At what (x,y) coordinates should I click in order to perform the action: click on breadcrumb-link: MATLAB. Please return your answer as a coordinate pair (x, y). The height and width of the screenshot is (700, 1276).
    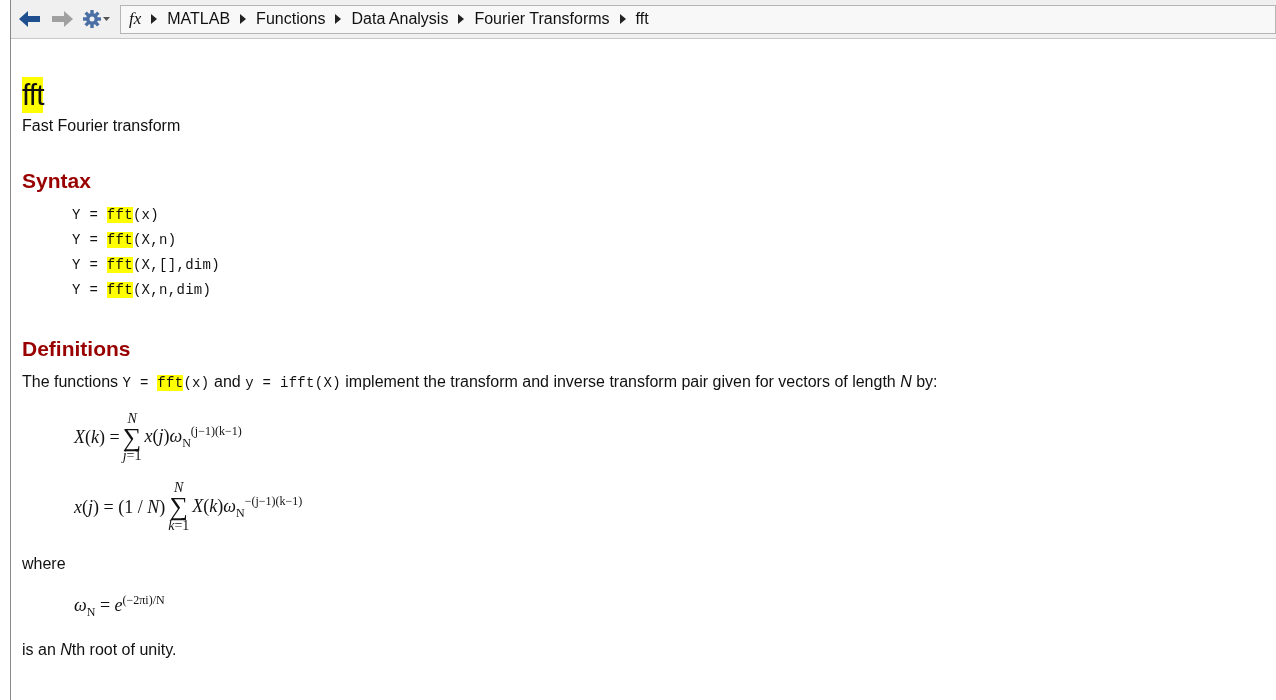
    Looking at the image, I should click on (199, 19).